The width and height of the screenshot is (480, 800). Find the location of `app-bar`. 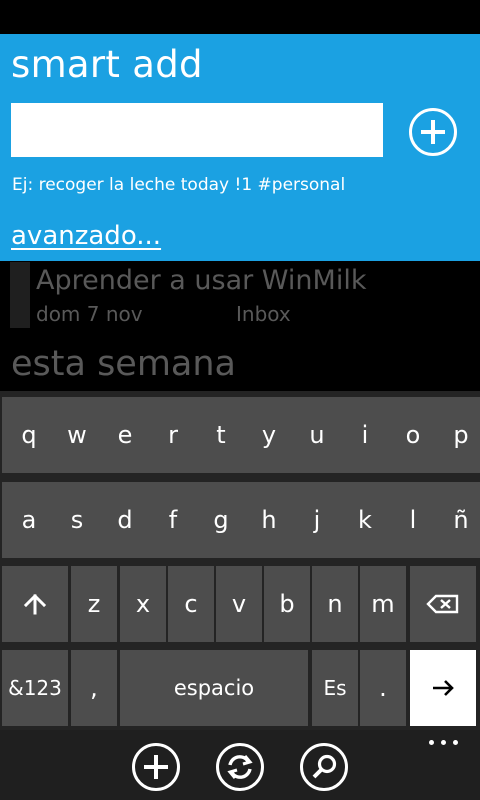

app-bar is located at coordinates (240, 765).